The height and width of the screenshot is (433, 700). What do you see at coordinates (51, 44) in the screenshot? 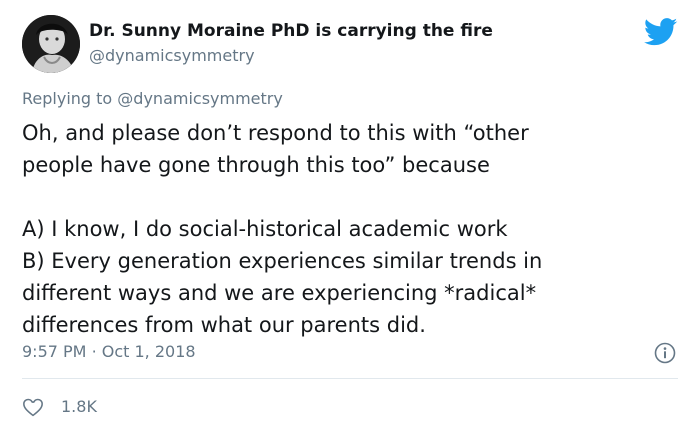
I see `avatar` at bounding box center [51, 44].